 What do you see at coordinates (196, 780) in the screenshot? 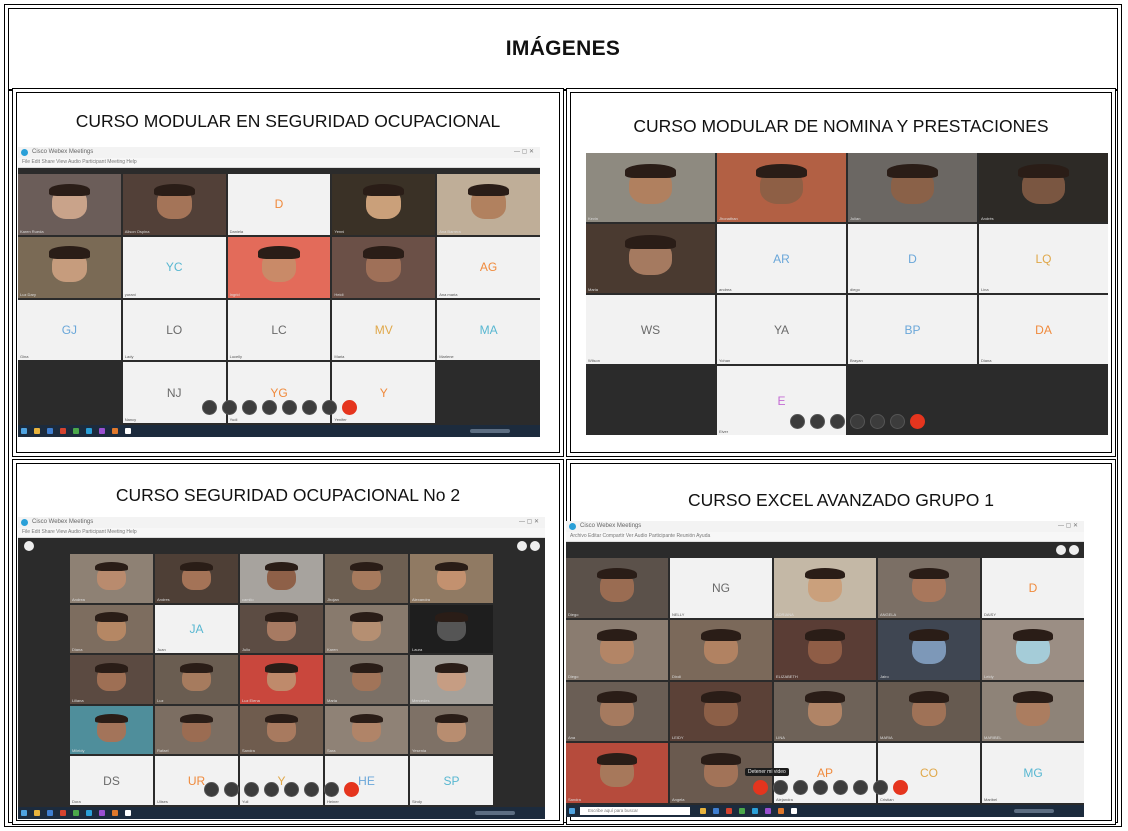
I see `participant-tile: UR Ulises` at bounding box center [196, 780].